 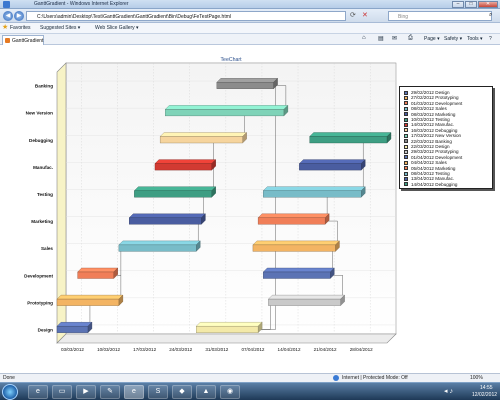 What do you see at coordinates (425, 162) in the screenshot?
I see `legend-item: 04/04/2012 Sales` at bounding box center [425, 162].